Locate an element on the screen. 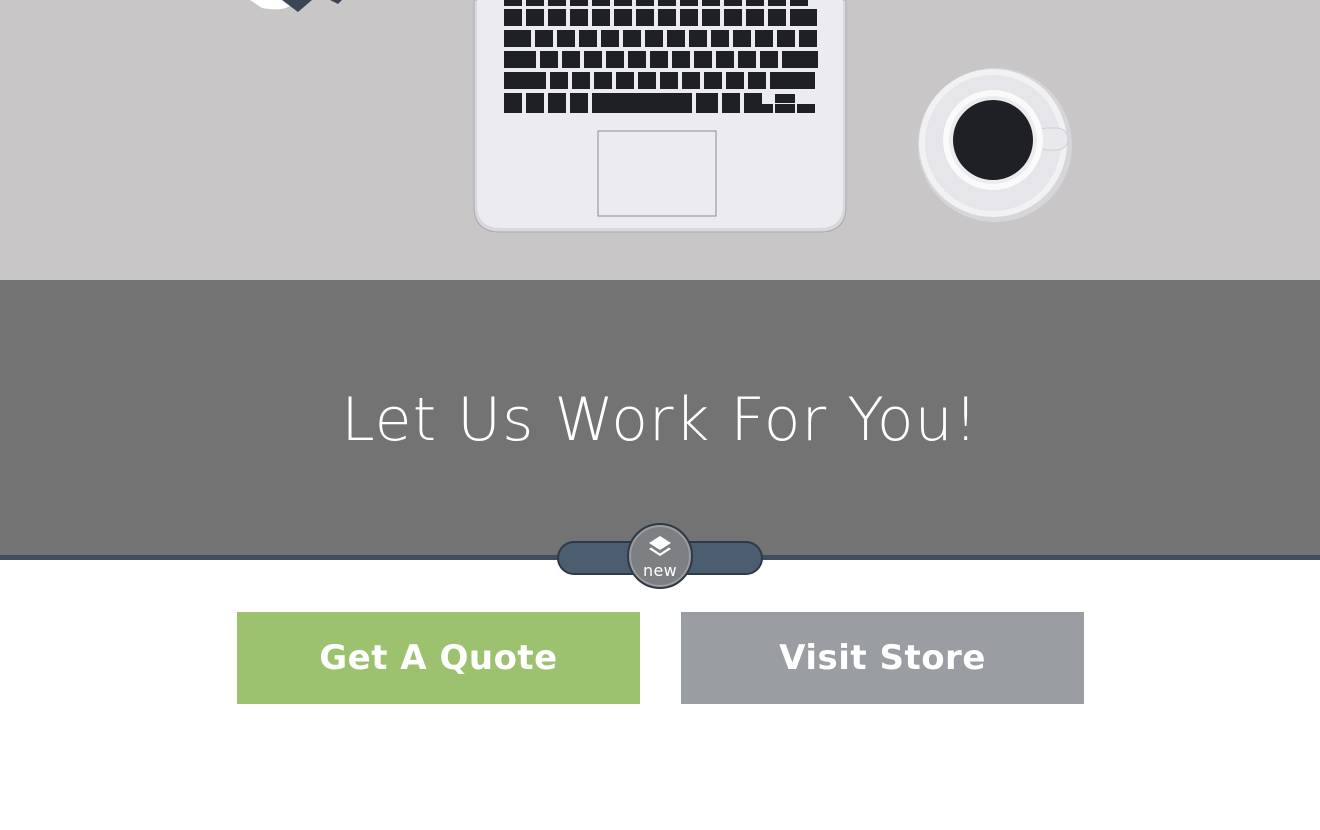  get-a-quote-label: Get A Quote is located at coordinates (438, 658).